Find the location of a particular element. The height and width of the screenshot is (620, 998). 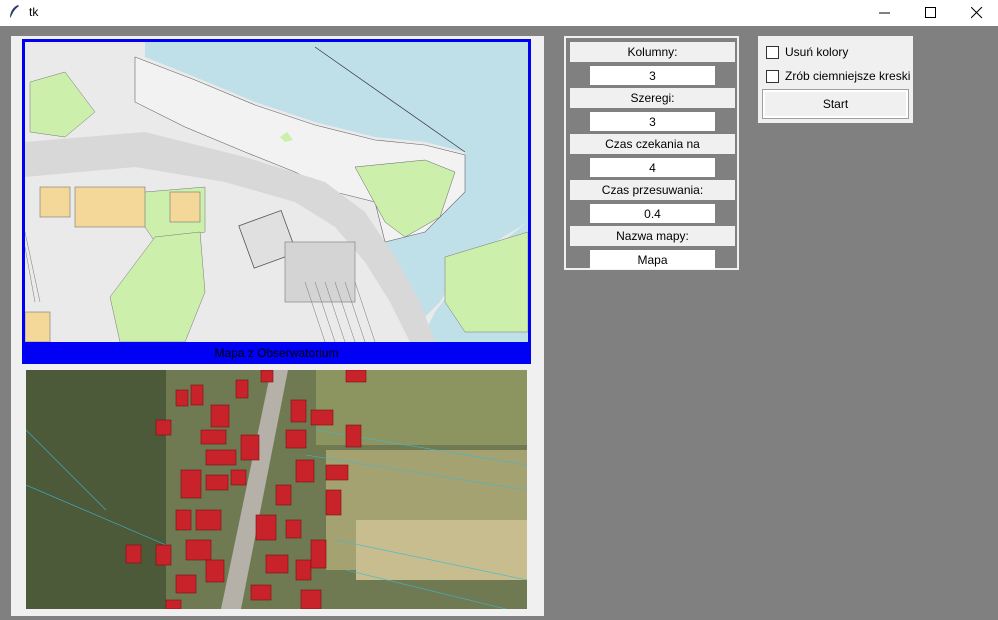

remove-colors-checkbox: Usuń kolory is located at coordinates (807, 52).